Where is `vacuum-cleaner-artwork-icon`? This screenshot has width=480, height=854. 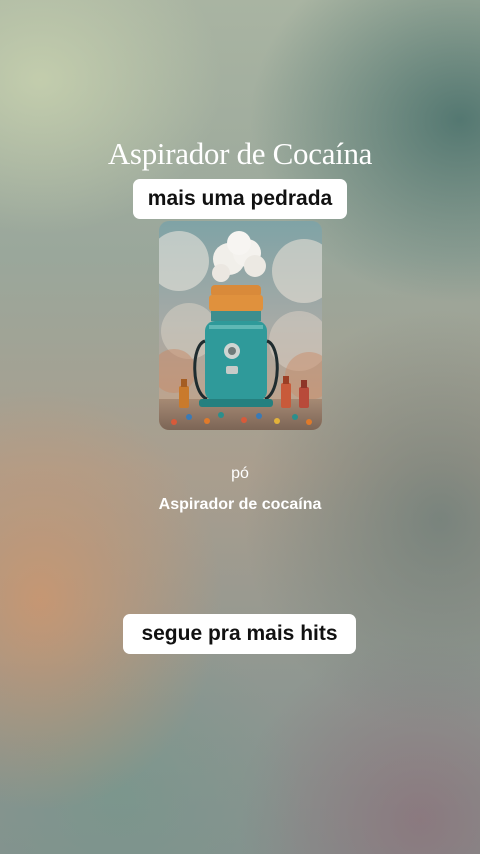 vacuum-cleaner-artwork-icon is located at coordinates (240, 325).